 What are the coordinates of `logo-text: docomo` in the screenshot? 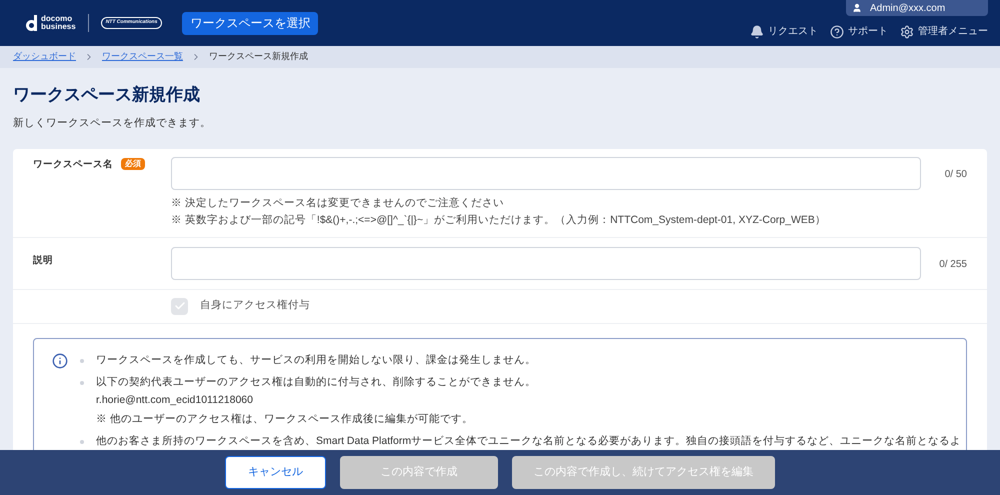 It's located at (57, 19).